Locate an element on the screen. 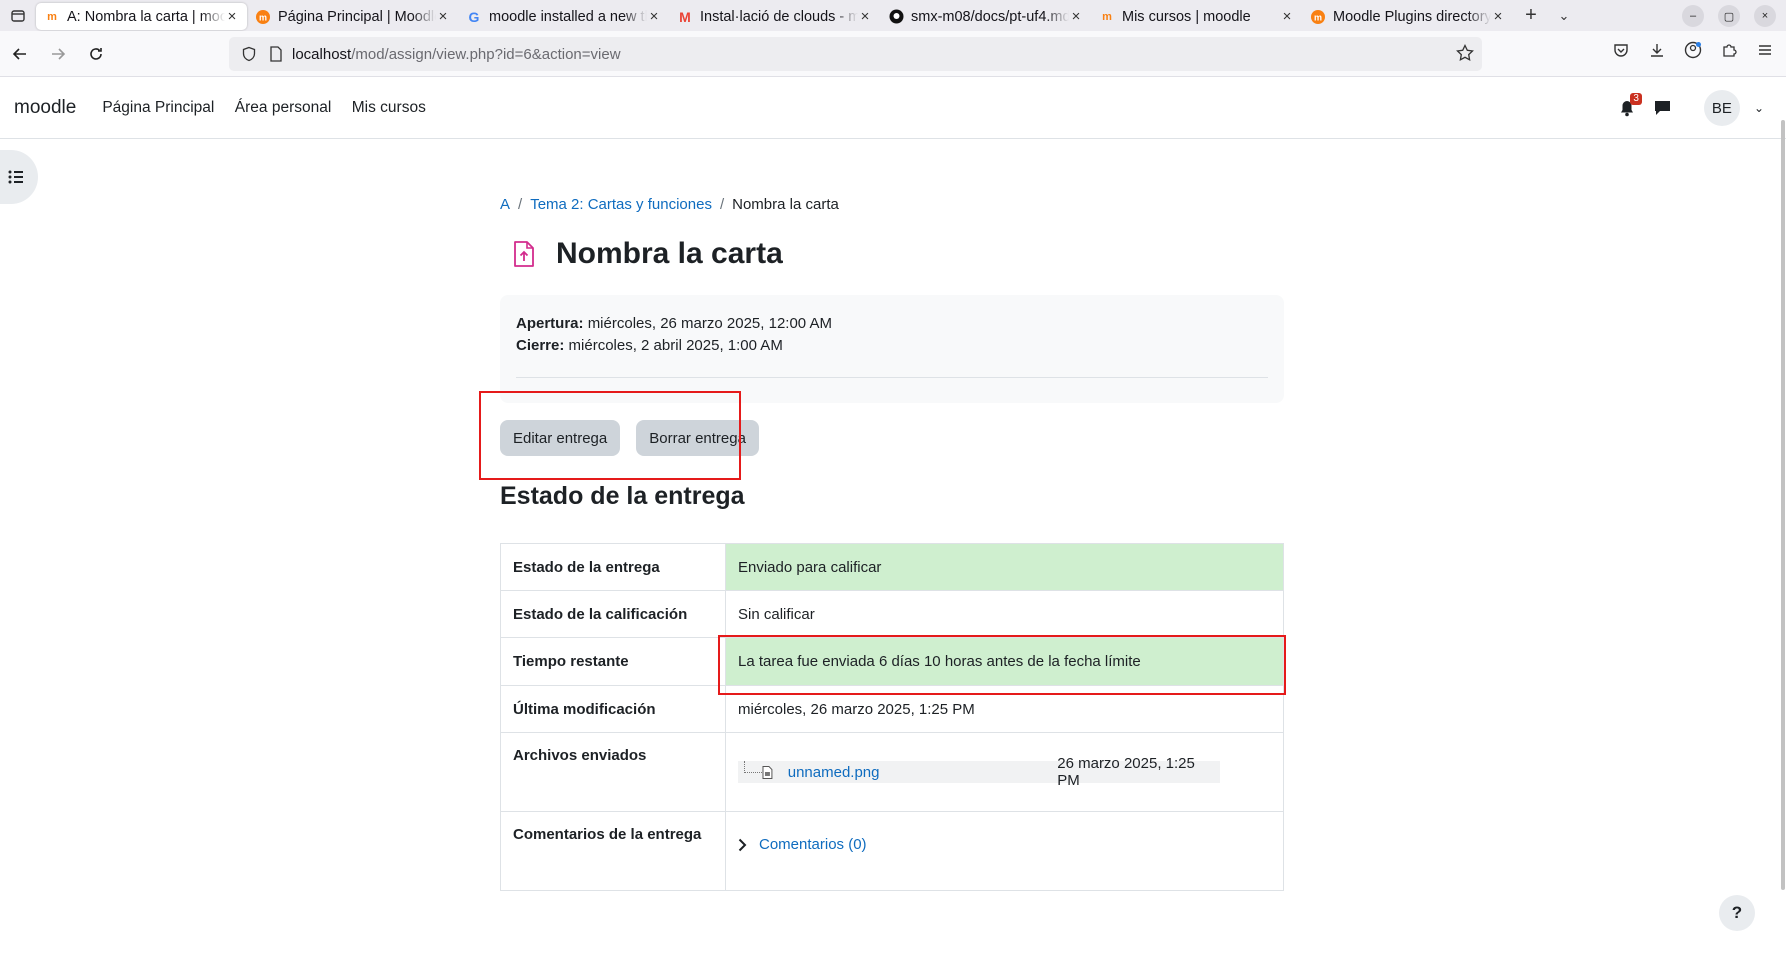 This screenshot has width=1786, height=961. list-icon is located at coordinates (15, 177).